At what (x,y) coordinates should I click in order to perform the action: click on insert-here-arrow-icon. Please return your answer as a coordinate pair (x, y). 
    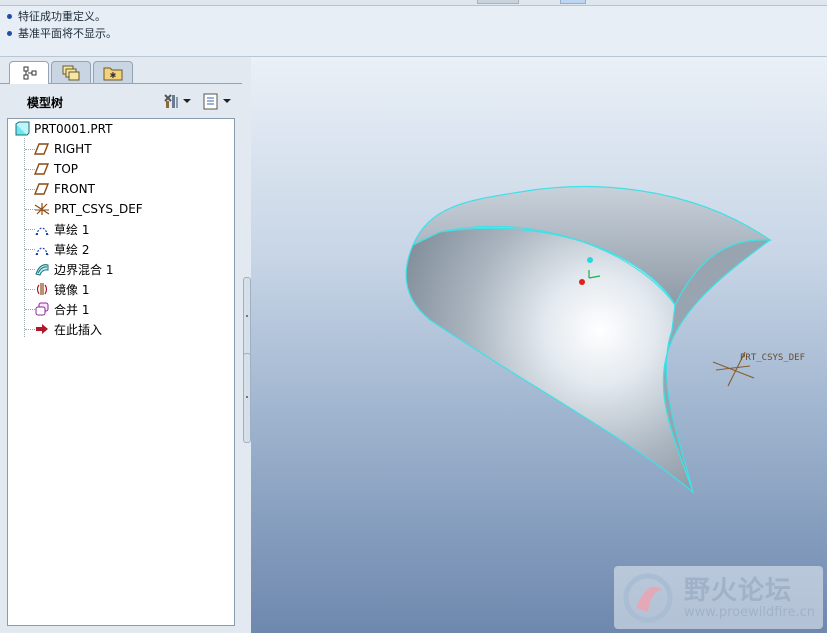
    Looking at the image, I should click on (42, 329).